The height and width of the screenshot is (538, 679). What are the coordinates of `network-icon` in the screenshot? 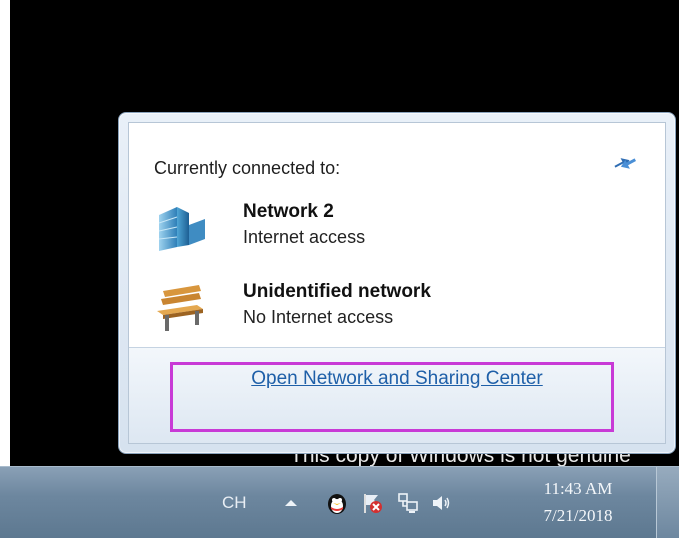 It's located at (408, 502).